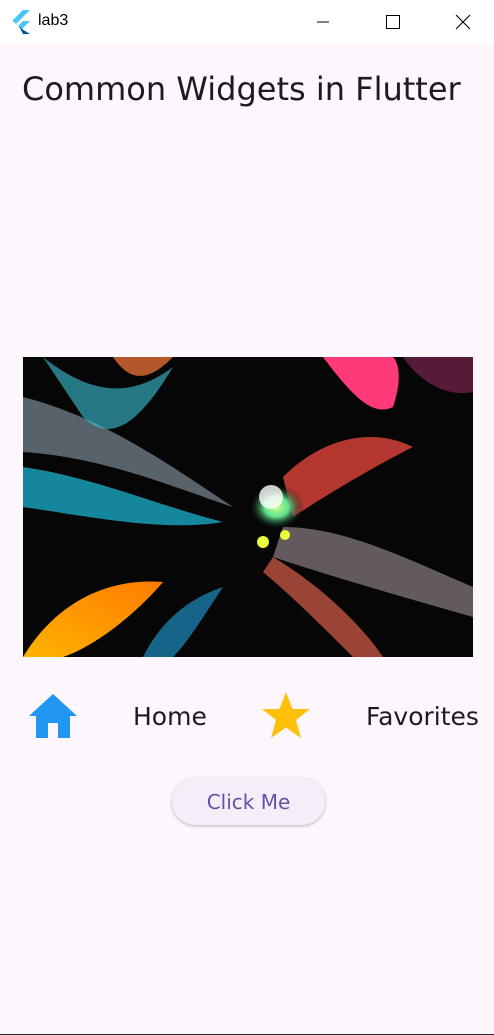 The height and width of the screenshot is (1035, 494). I want to click on window-title: lab3, so click(53, 20).